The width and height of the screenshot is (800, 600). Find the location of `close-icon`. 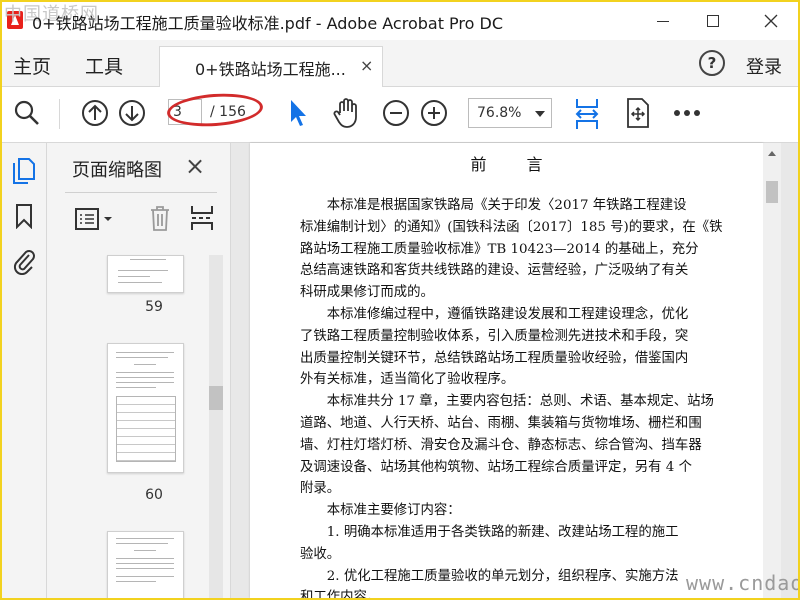

close-icon is located at coordinates (771, 21).